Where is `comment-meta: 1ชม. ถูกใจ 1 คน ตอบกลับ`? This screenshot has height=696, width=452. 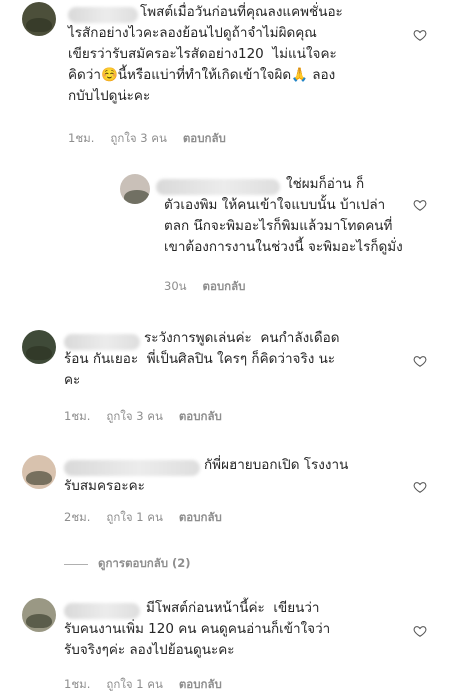 comment-meta: 1ชม. ถูกใจ 1 คน ตอบกลับ is located at coordinates (143, 685).